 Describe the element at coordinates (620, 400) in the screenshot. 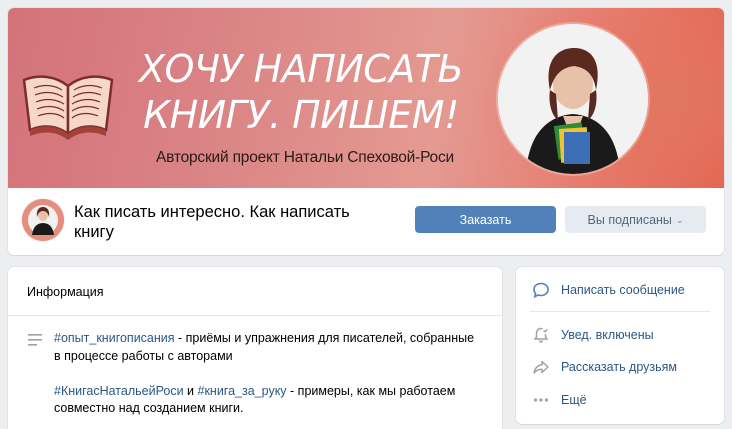

I see `more-menu: Ещё` at that location.